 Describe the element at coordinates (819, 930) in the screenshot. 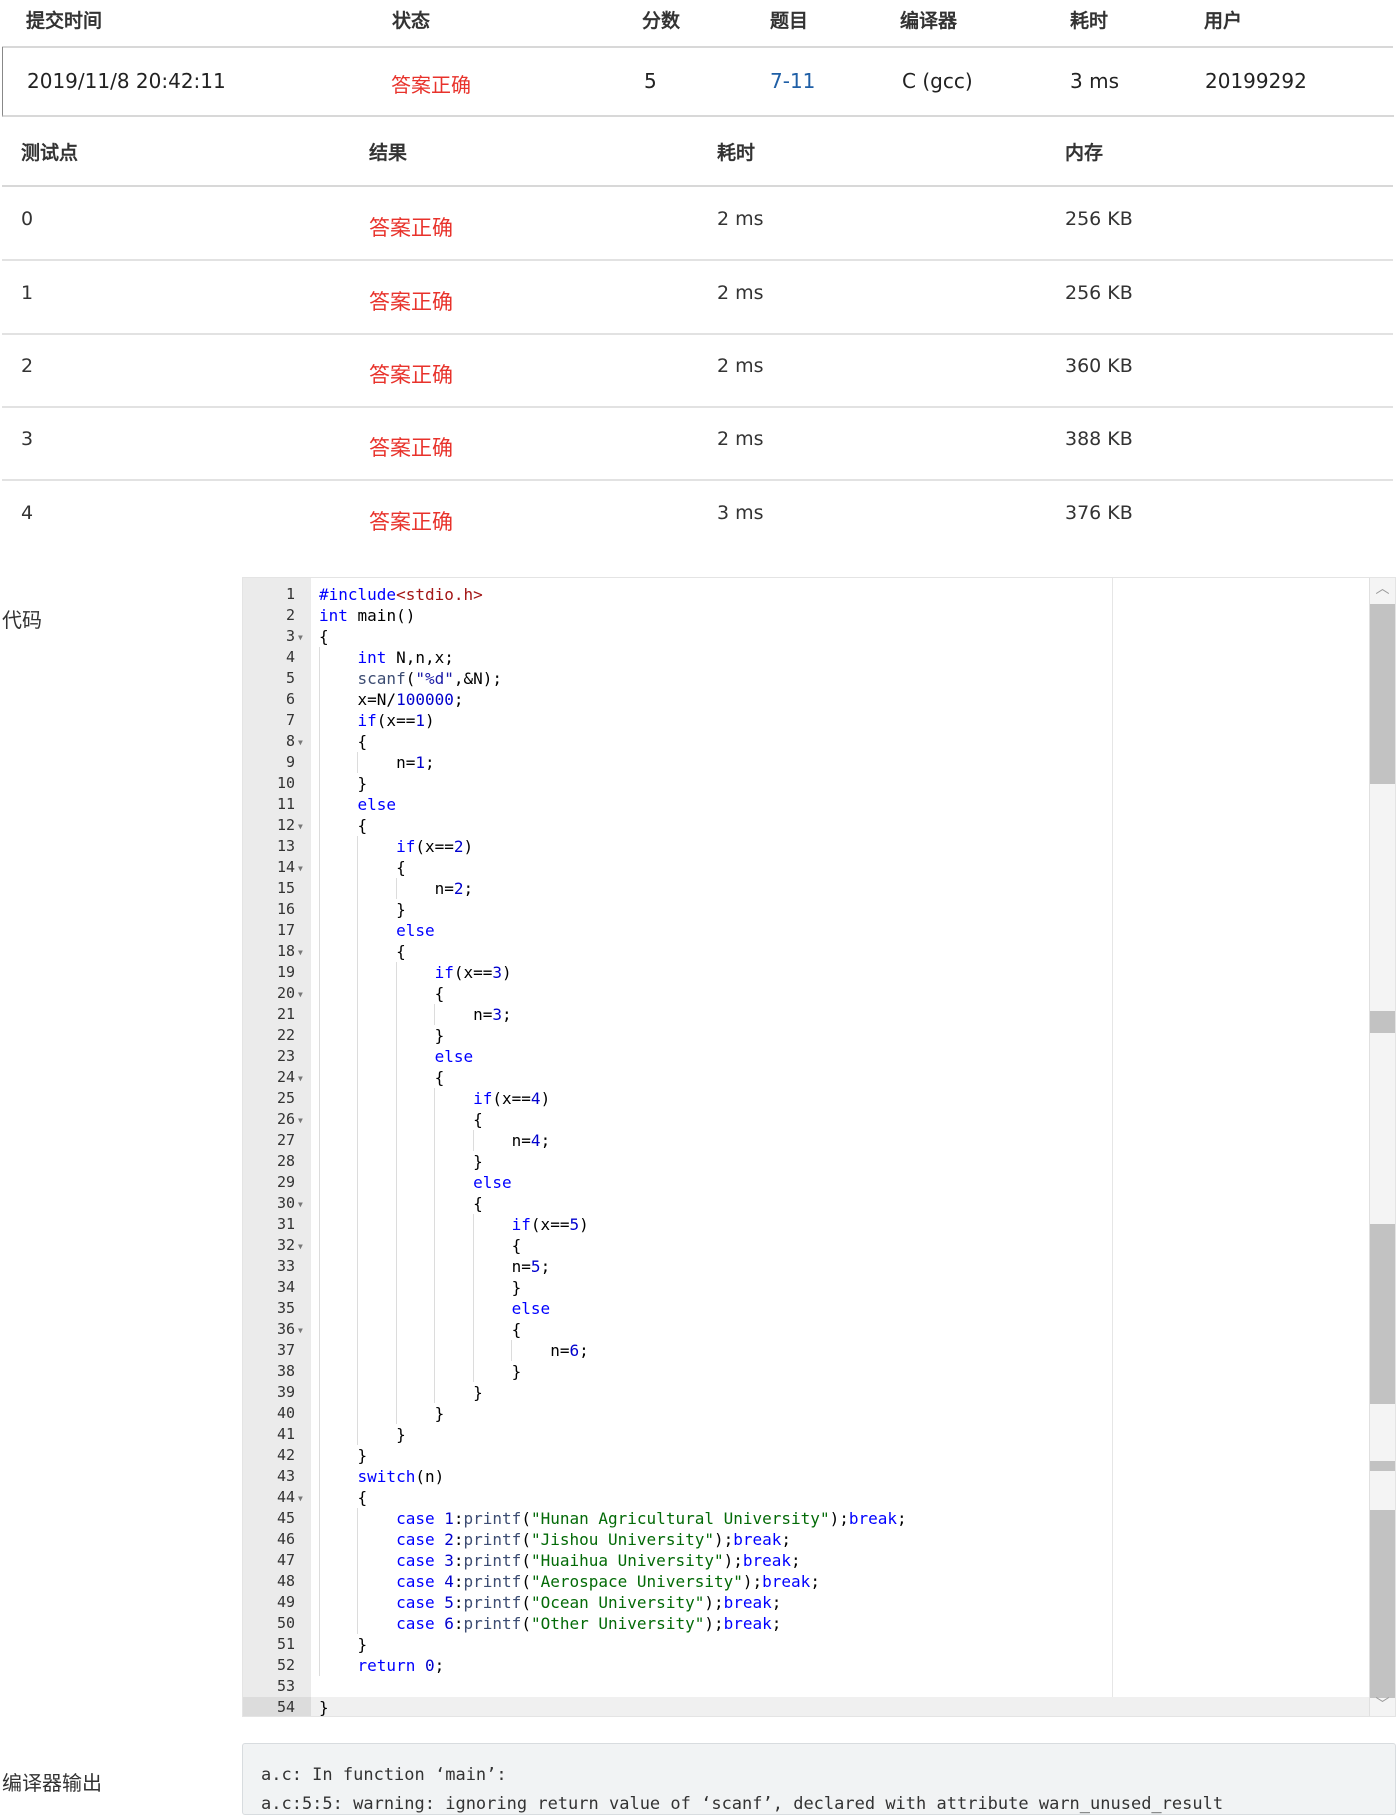

I see `code-line: 17 else` at that location.